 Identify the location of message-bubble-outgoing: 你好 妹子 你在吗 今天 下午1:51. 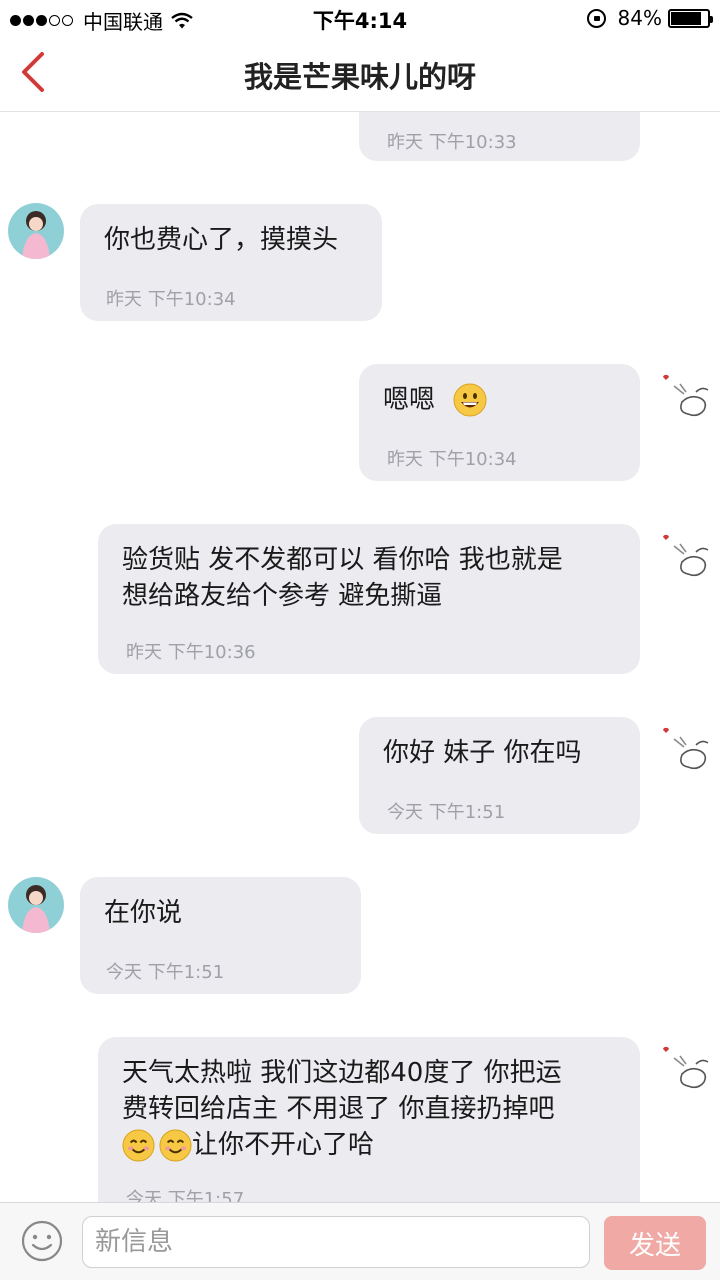
(499, 775).